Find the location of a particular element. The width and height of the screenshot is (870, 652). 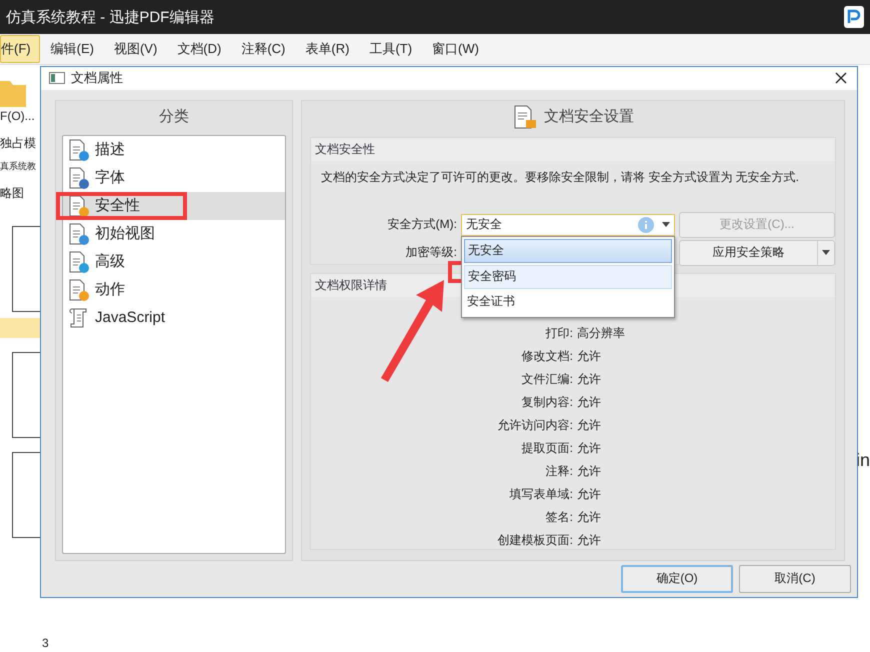

selection-bar is located at coordinates (20, 328).